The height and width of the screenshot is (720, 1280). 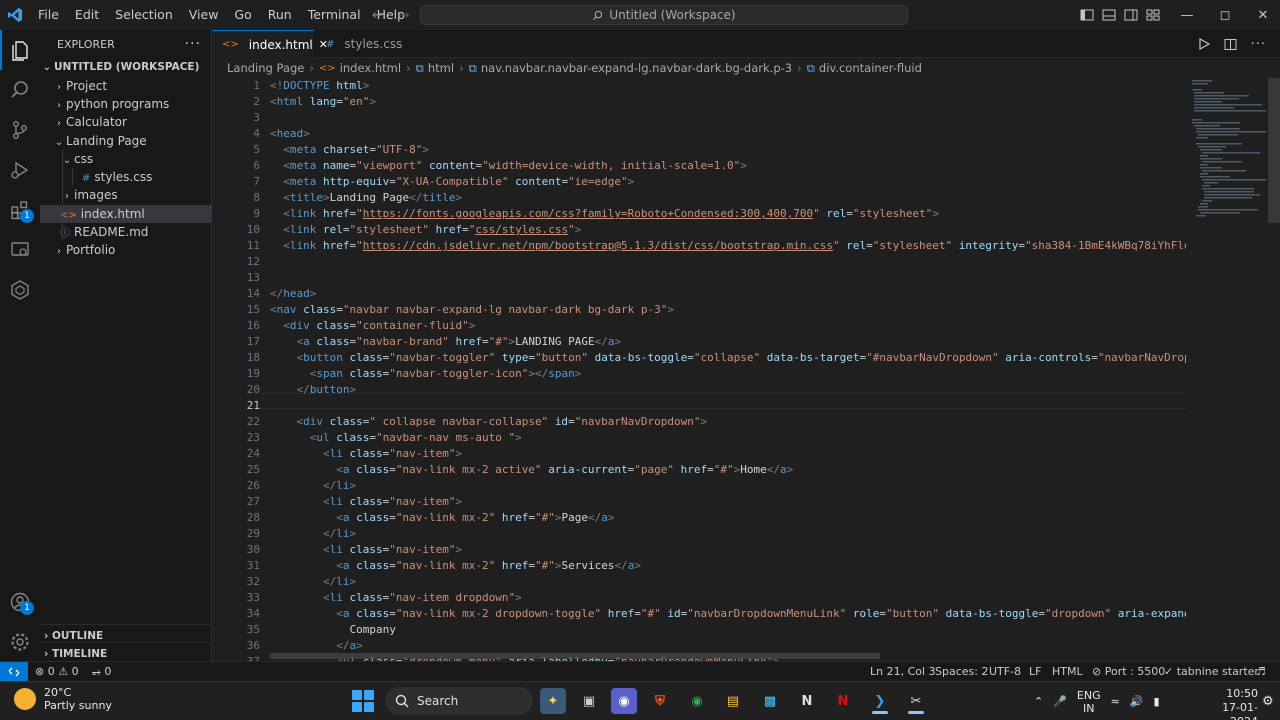 What do you see at coordinates (20, 170) in the screenshot?
I see `run-debug-icon` at bounding box center [20, 170].